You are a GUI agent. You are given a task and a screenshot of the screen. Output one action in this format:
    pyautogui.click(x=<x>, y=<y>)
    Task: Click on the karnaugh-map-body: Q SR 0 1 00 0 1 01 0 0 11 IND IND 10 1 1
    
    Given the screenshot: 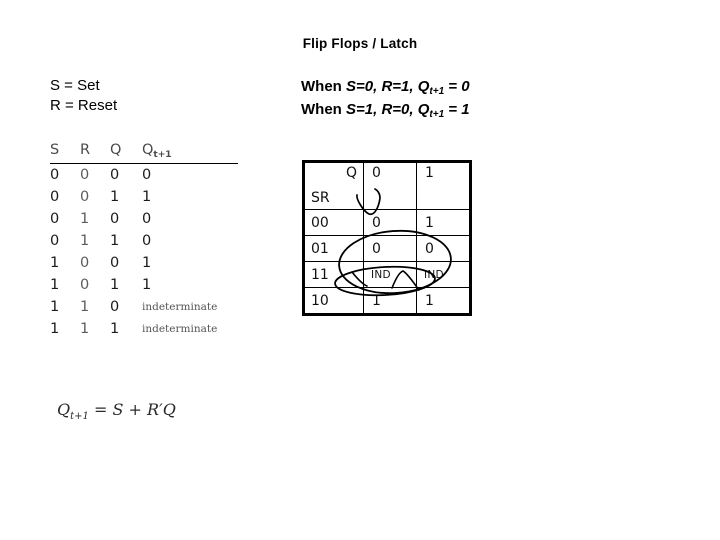 What is the action you would take?
    pyautogui.click(x=387, y=238)
    